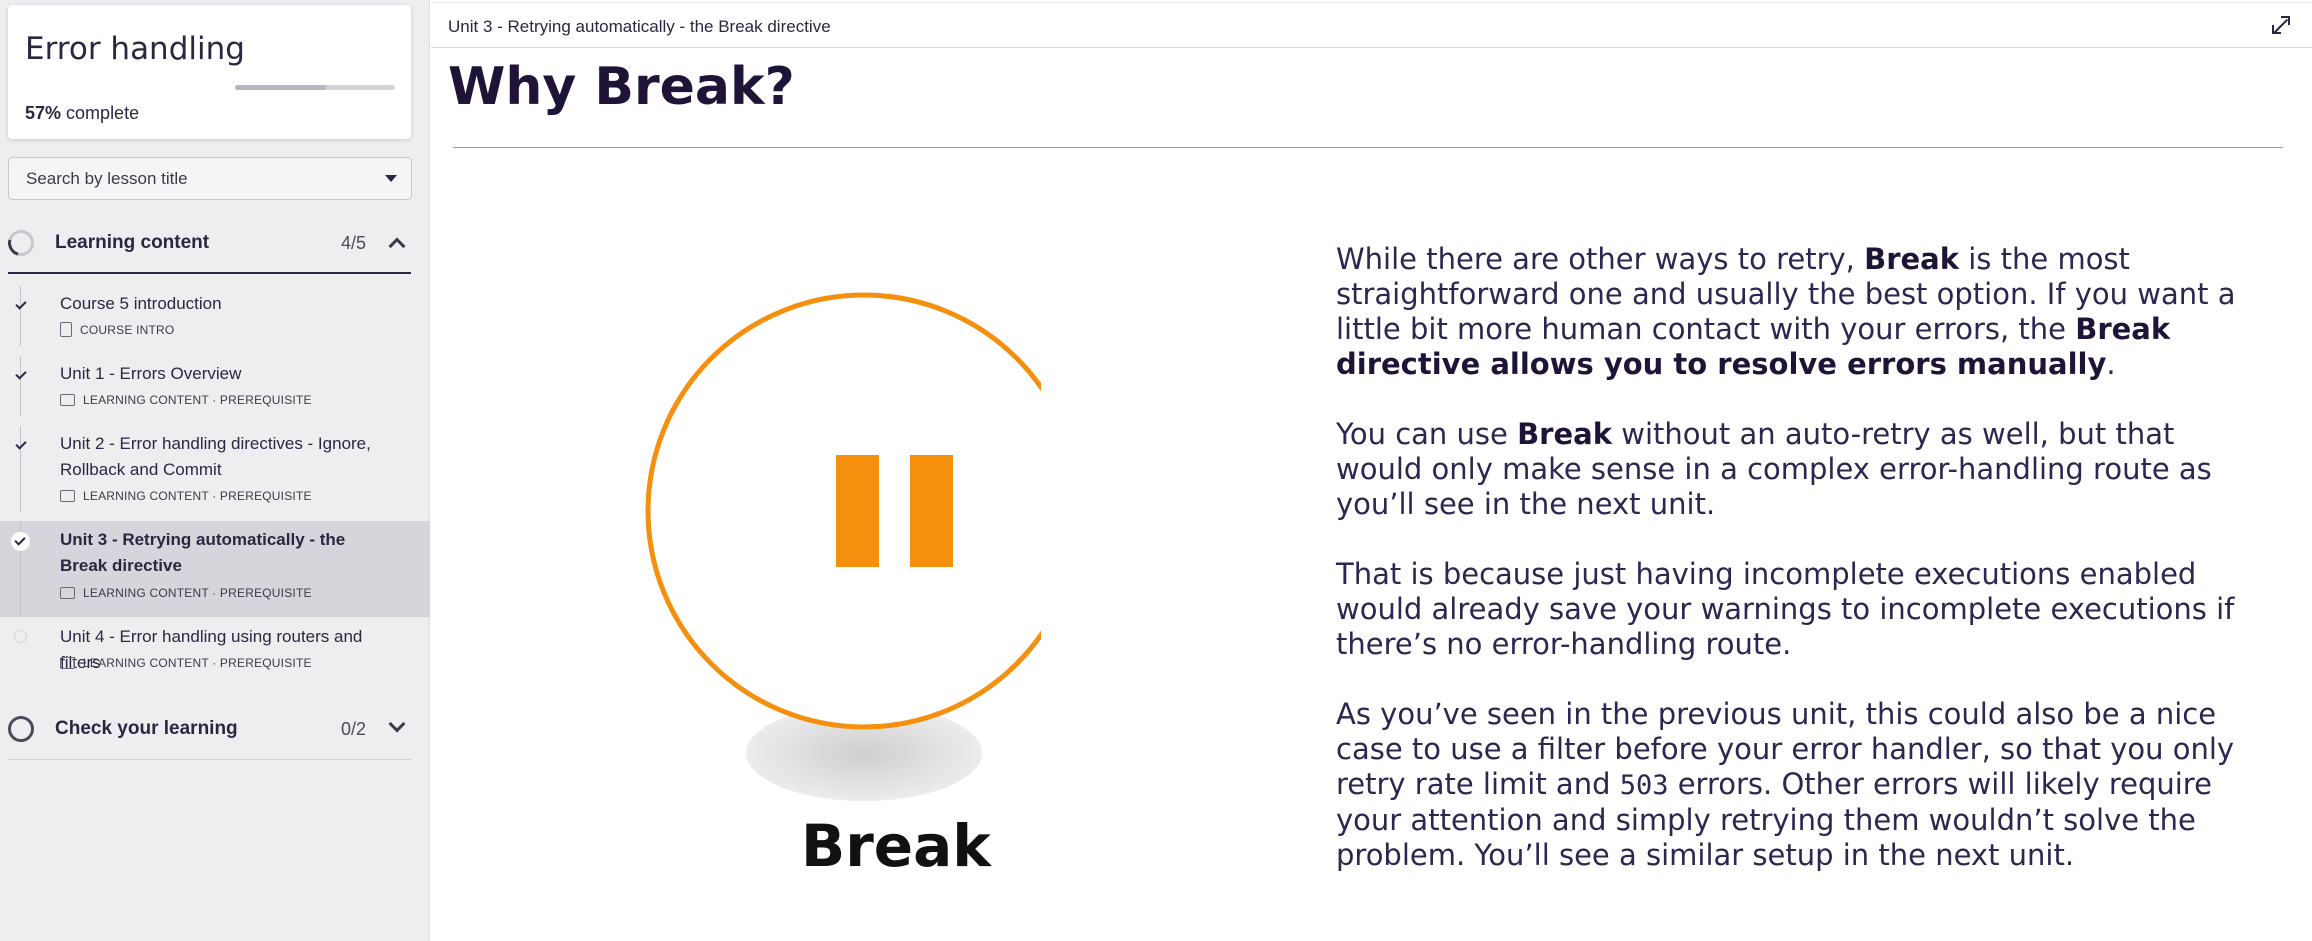 The height and width of the screenshot is (941, 2312). Describe the element at coordinates (397, 246) in the screenshot. I see `chevron-up-icon` at that location.